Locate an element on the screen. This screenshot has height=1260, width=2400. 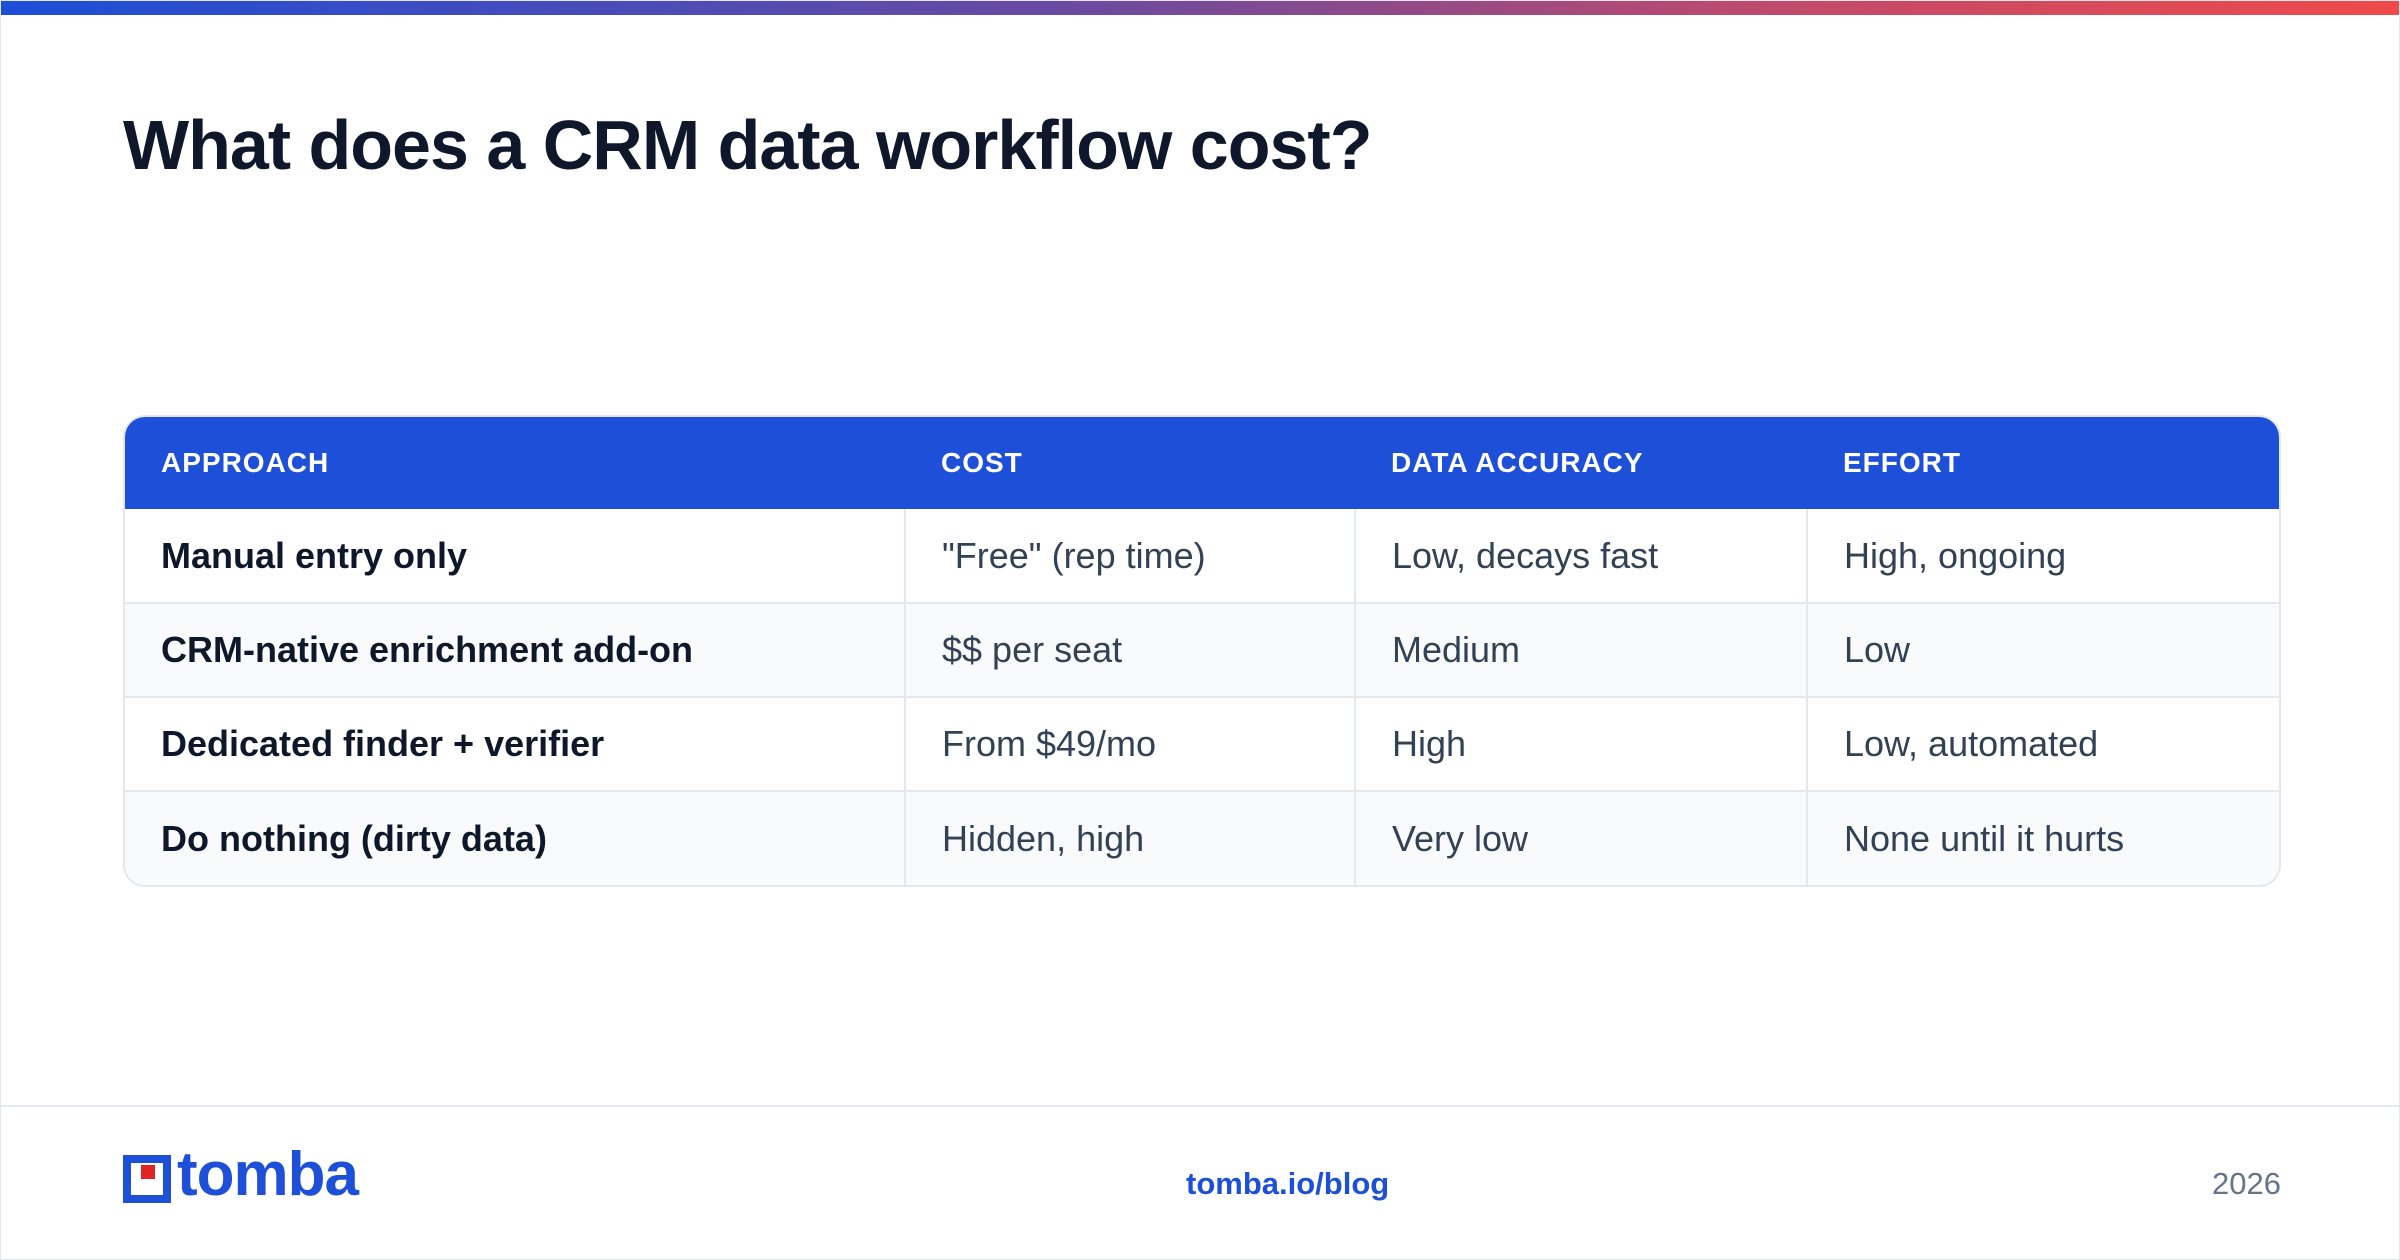
header-approach: APPROACH is located at coordinates (245, 462).